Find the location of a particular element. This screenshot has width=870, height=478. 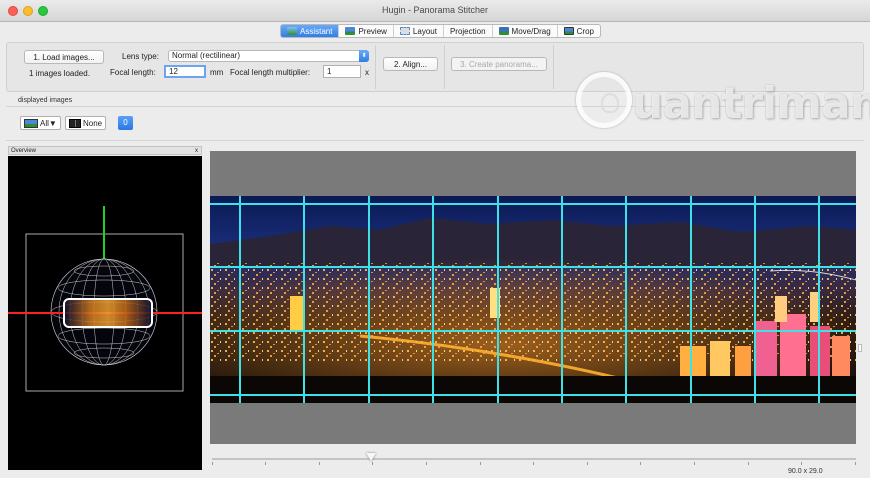

assistant-icon is located at coordinates (292, 31).